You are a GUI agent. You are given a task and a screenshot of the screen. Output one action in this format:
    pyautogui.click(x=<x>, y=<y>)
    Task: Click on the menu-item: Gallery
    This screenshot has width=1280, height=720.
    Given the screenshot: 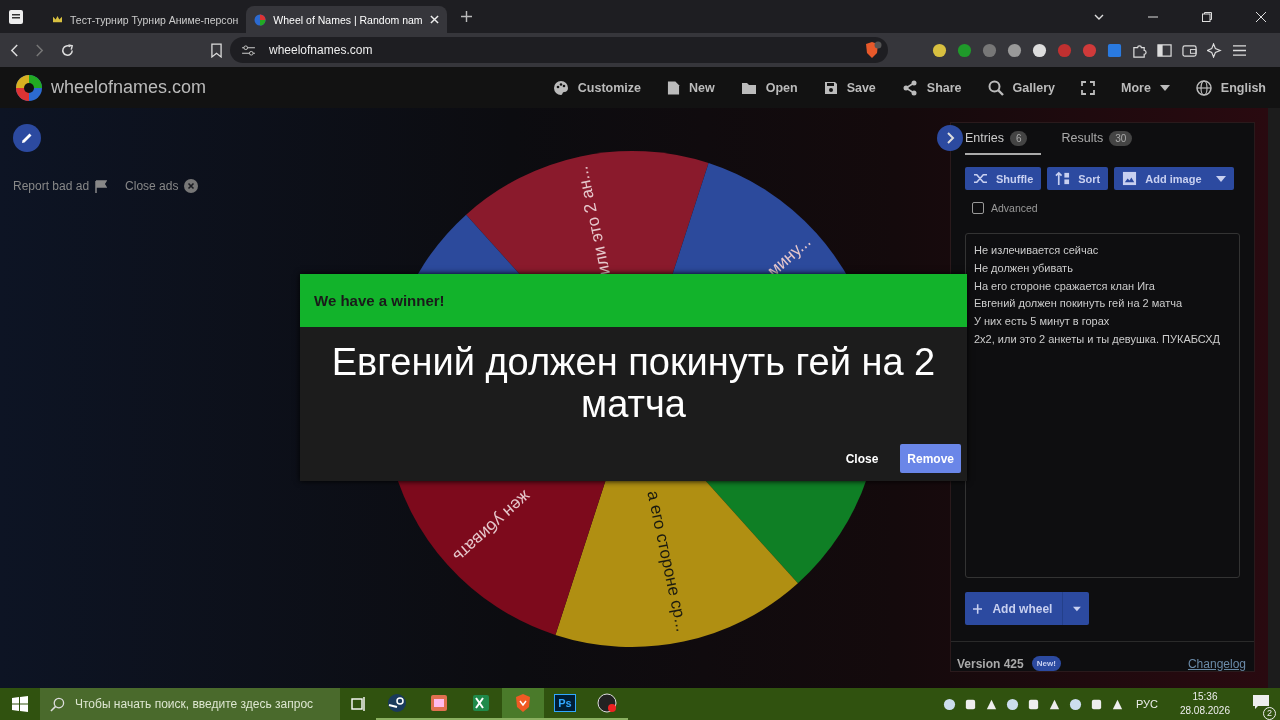 What is the action you would take?
    pyautogui.click(x=1021, y=87)
    